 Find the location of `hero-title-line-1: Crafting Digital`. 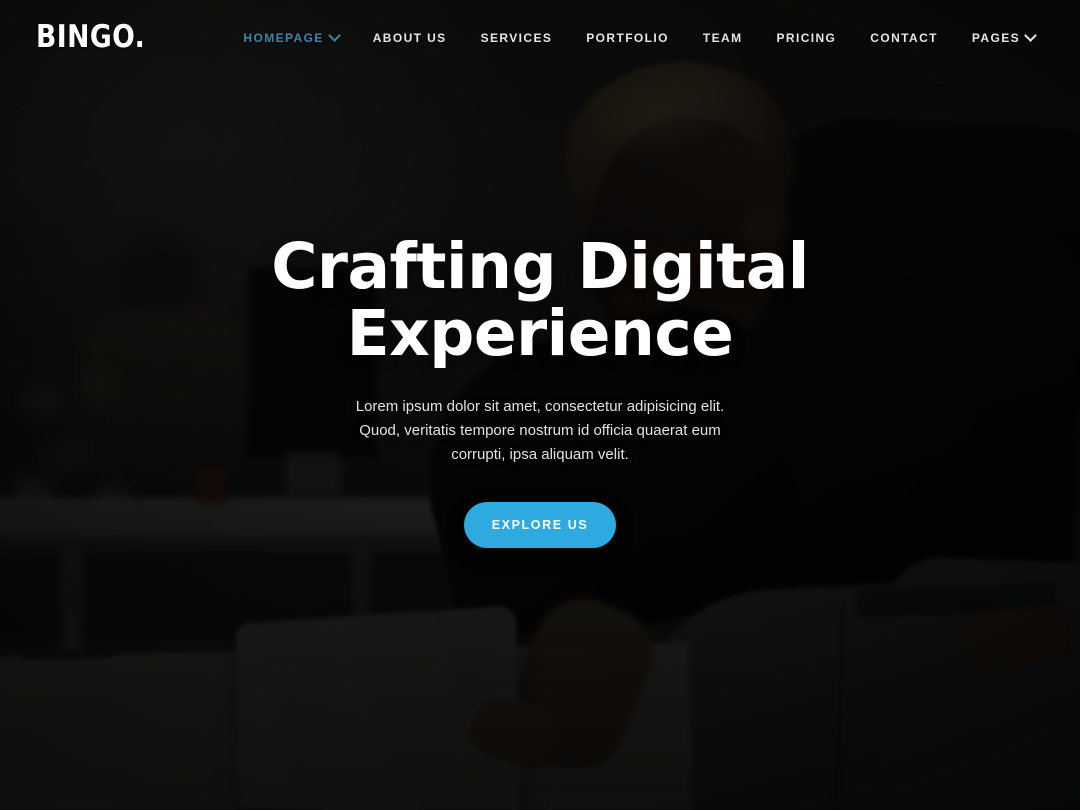

hero-title-line-1: Crafting Digital is located at coordinates (540, 267).